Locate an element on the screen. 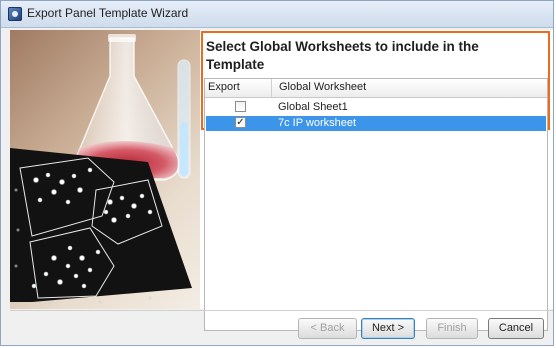 The height and width of the screenshot is (348, 556). checkmark-icon: ✓ is located at coordinates (240, 122).